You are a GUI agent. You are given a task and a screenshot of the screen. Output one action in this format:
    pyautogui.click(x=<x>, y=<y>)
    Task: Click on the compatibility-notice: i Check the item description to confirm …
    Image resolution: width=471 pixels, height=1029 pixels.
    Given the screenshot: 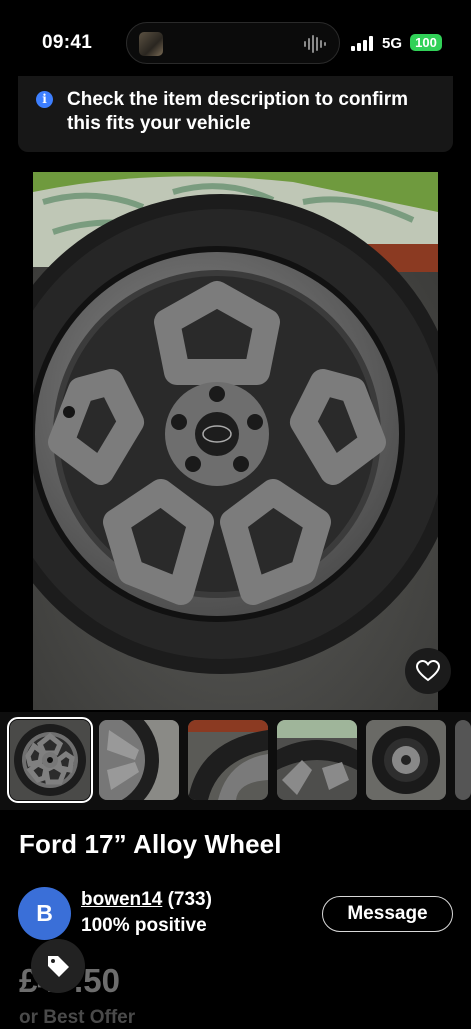 What is the action you would take?
    pyautogui.click(x=235, y=114)
    